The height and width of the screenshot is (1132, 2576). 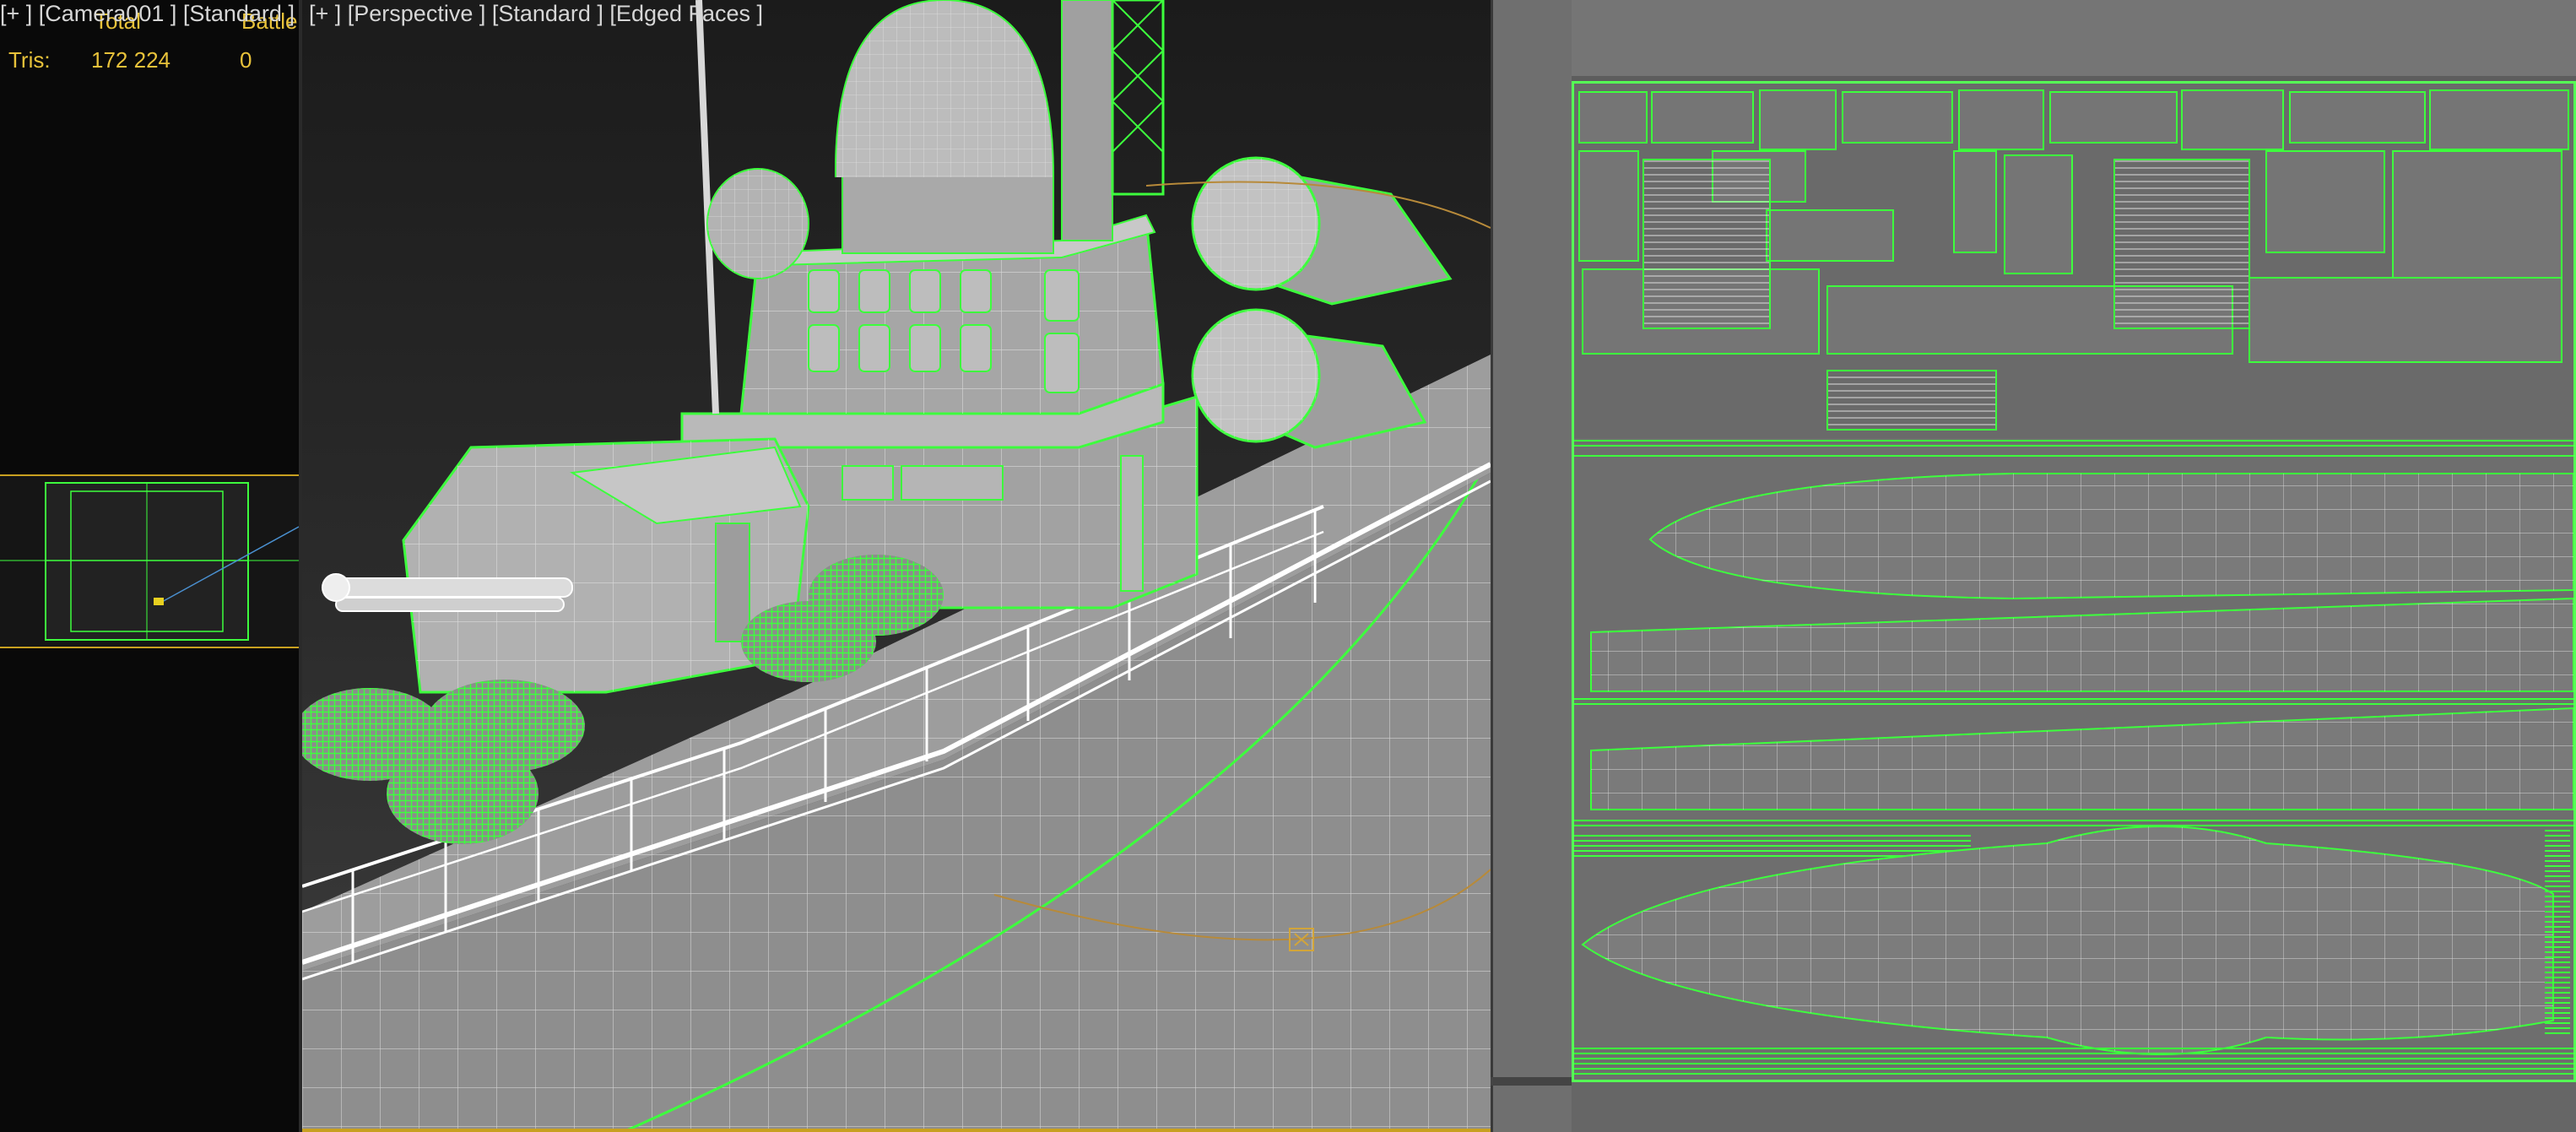 What do you see at coordinates (2074, 1107) in the screenshot?
I see `uv-editor-statusbar` at bounding box center [2074, 1107].